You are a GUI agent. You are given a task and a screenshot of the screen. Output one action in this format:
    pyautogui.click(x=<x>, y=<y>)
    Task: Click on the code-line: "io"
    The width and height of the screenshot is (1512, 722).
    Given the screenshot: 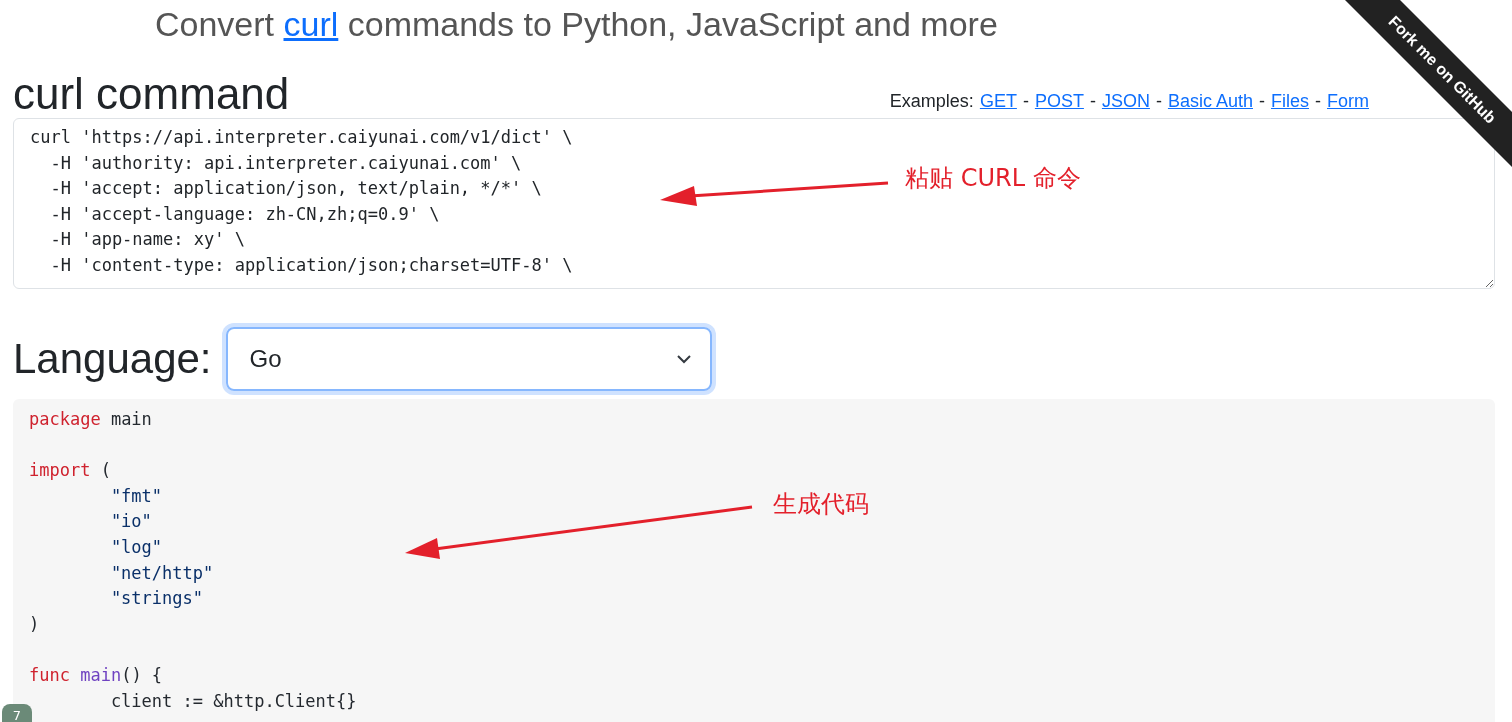 What is the action you would take?
    pyautogui.click(x=130, y=522)
    